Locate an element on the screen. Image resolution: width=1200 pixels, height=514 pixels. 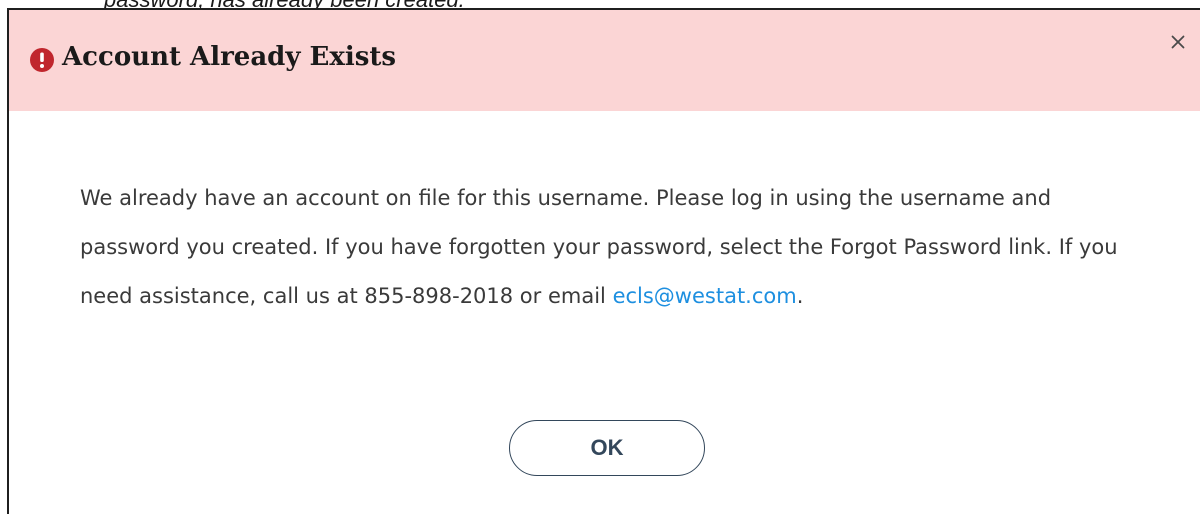
ok-button: OK is located at coordinates (607, 448).